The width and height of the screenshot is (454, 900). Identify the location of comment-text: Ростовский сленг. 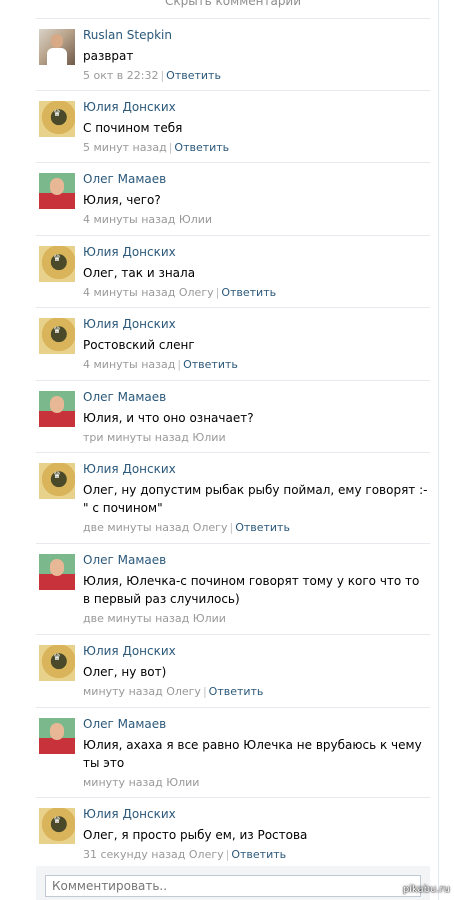
(139, 345).